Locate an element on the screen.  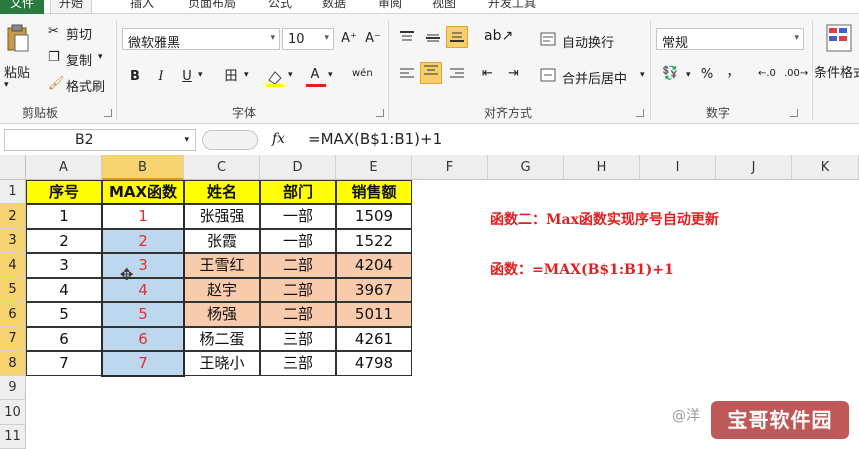
header-cell-c1: 姓名 is located at coordinates (222, 192).